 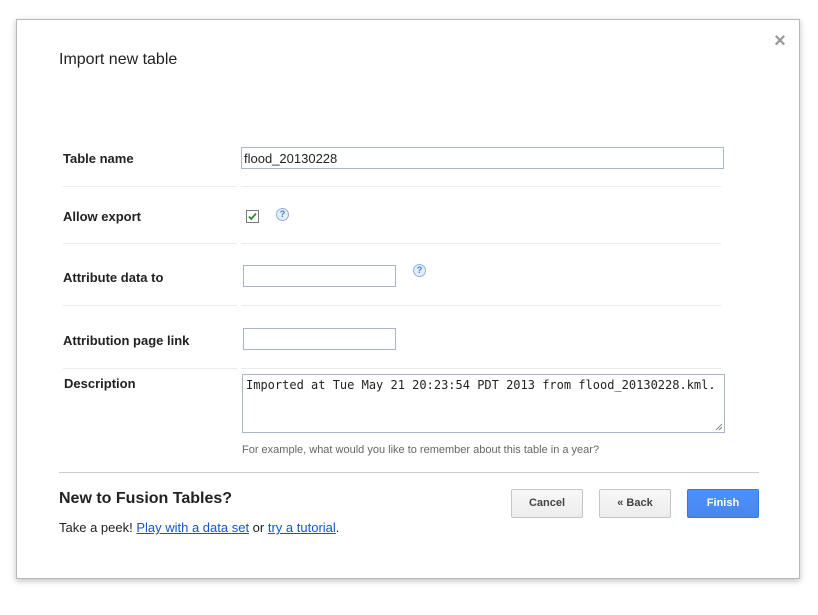 What do you see at coordinates (118, 59) in the screenshot?
I see `dialog-title: Import new table` at bounding box center [118, 59].